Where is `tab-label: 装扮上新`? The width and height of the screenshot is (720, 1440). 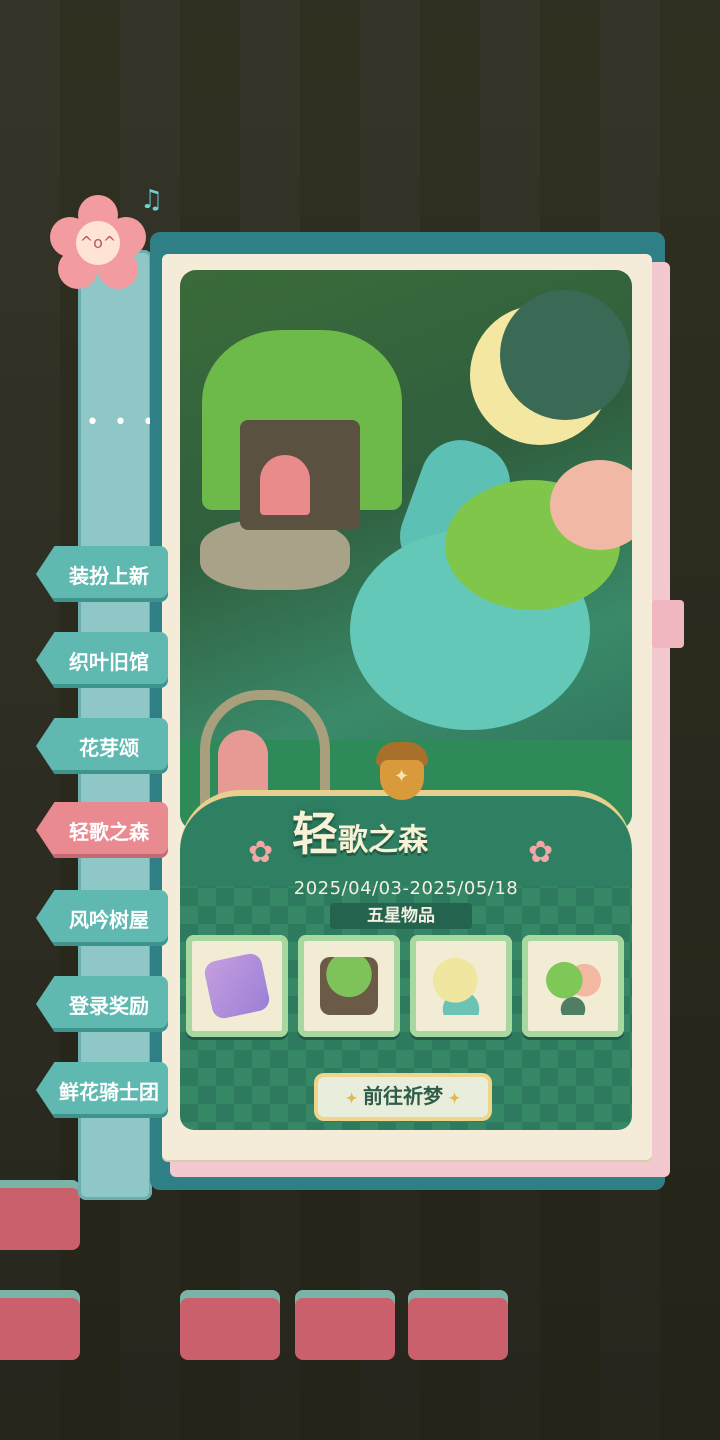
tab-label: 装扮上新 is located at coordinates (109, 575).